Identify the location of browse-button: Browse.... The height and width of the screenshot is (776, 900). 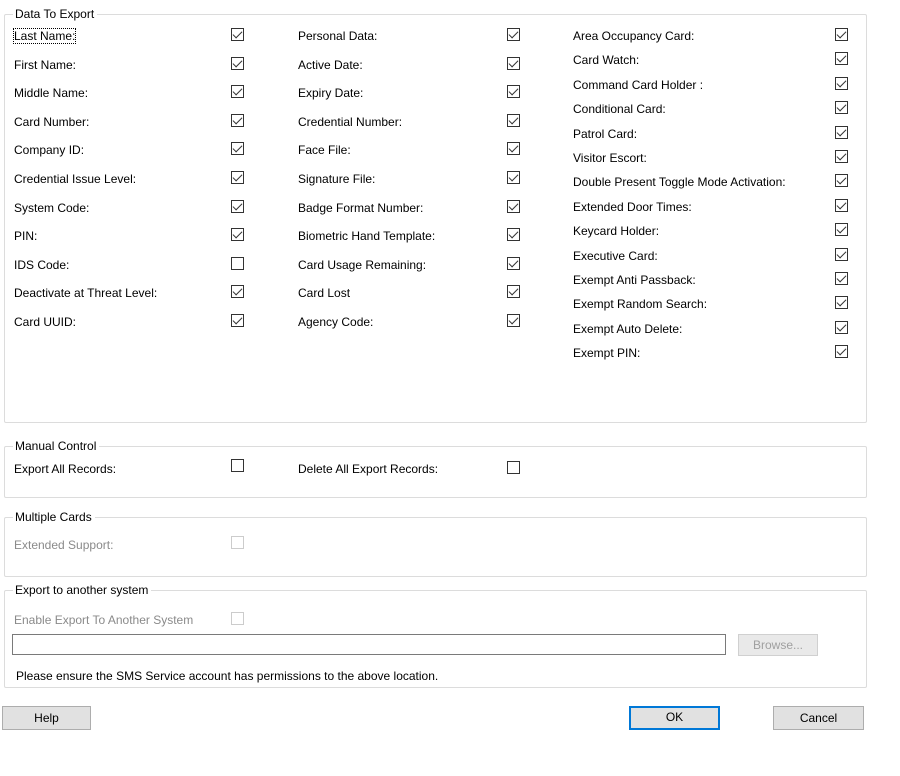
(778, 645).